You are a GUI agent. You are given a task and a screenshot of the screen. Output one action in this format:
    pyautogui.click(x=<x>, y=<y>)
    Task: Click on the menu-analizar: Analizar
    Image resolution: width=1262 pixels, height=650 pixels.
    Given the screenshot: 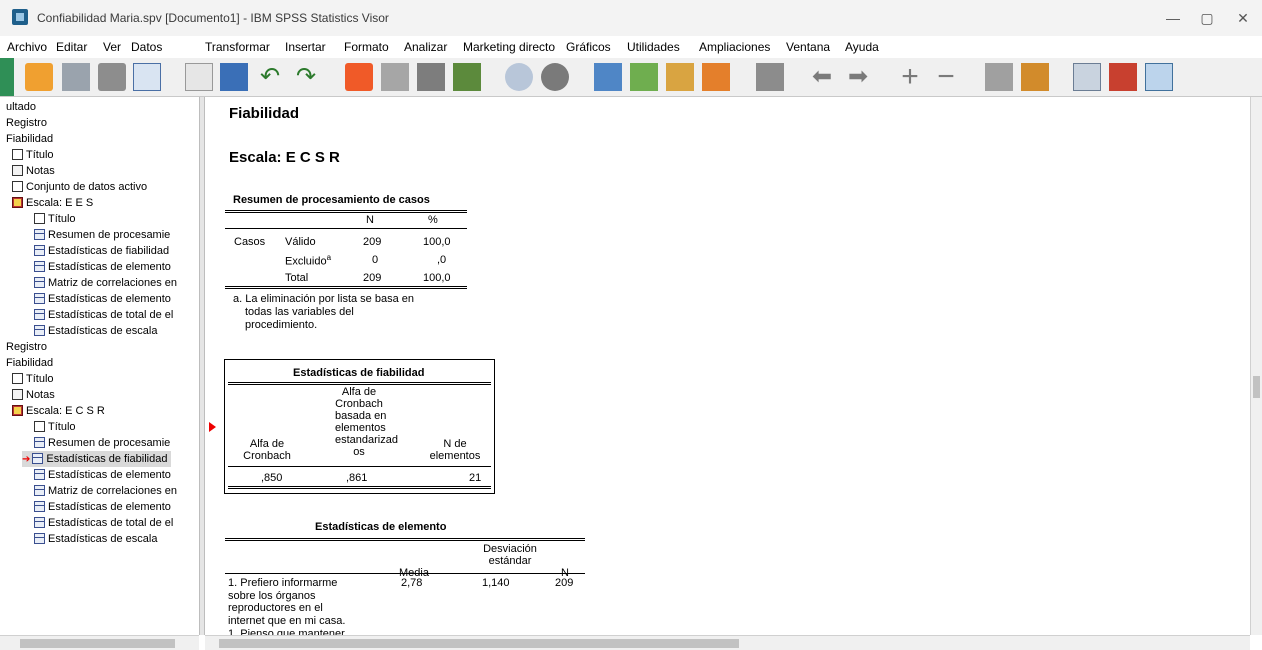 What is the action you would take?
    pyautogui.click(x=425, y=47)
    